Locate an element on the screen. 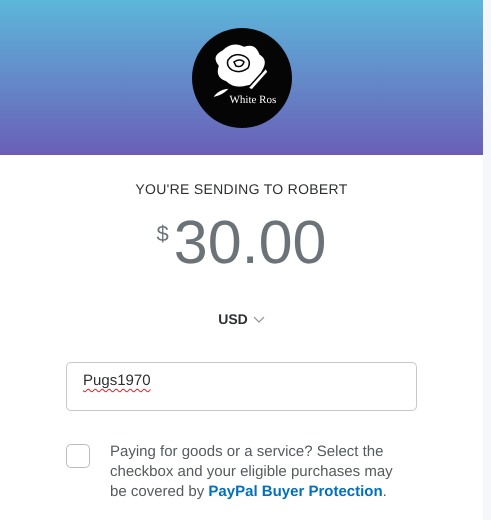 The image size is (491, 520). currency-symbol: $ is located at coordinates (162, 234).